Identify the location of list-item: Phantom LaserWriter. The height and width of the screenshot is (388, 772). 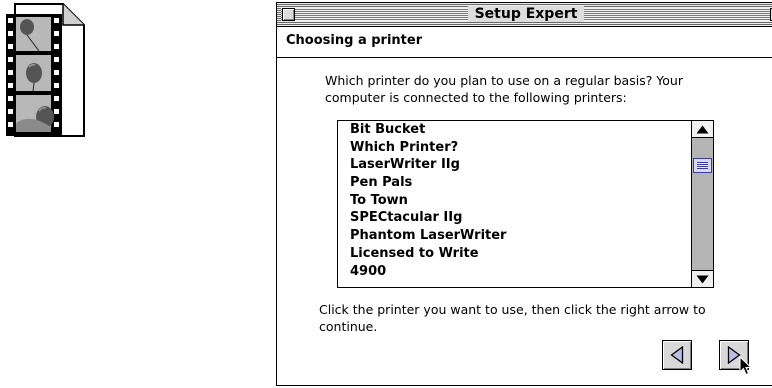
(514, 236).